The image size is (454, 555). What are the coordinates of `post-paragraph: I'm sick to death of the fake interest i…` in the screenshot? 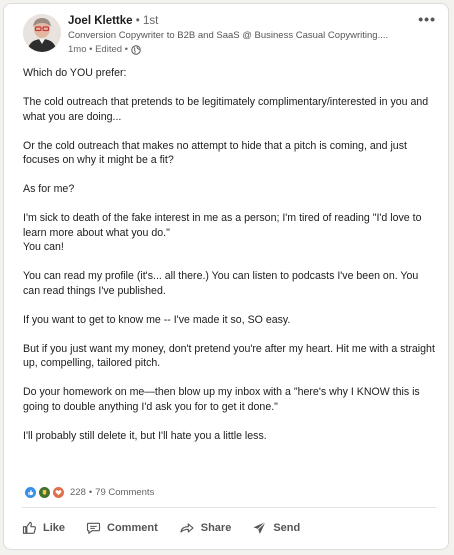 It's located at (222, 225).